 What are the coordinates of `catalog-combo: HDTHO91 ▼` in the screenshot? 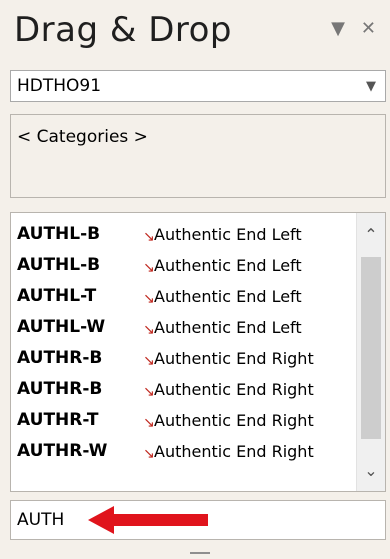 It's located at (198, 86).